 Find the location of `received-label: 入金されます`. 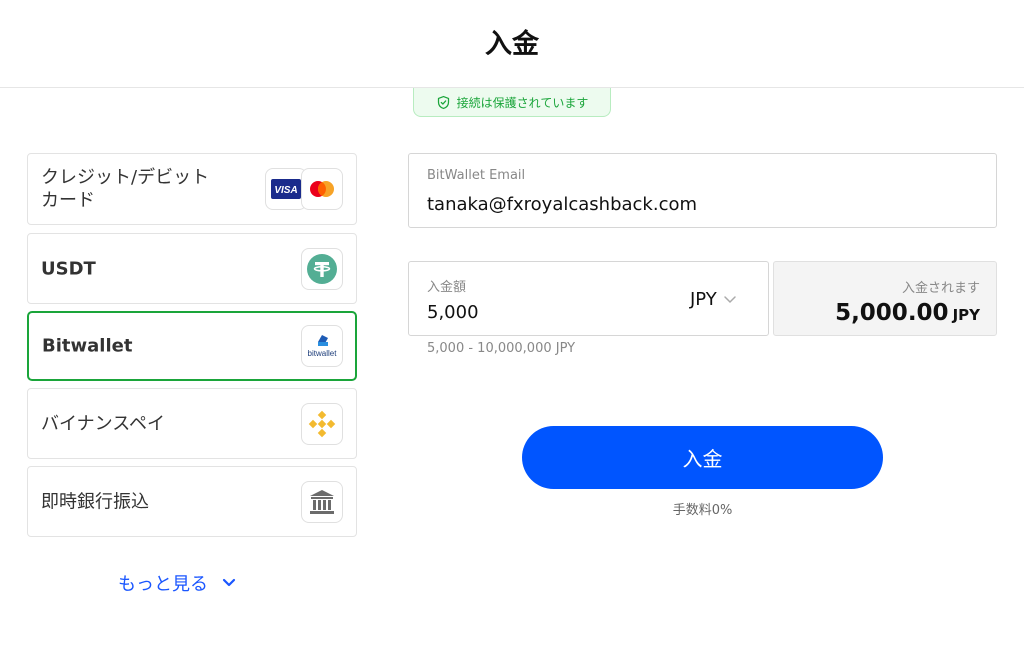

received-label: 入金されます is located at coordinates (940, 288).